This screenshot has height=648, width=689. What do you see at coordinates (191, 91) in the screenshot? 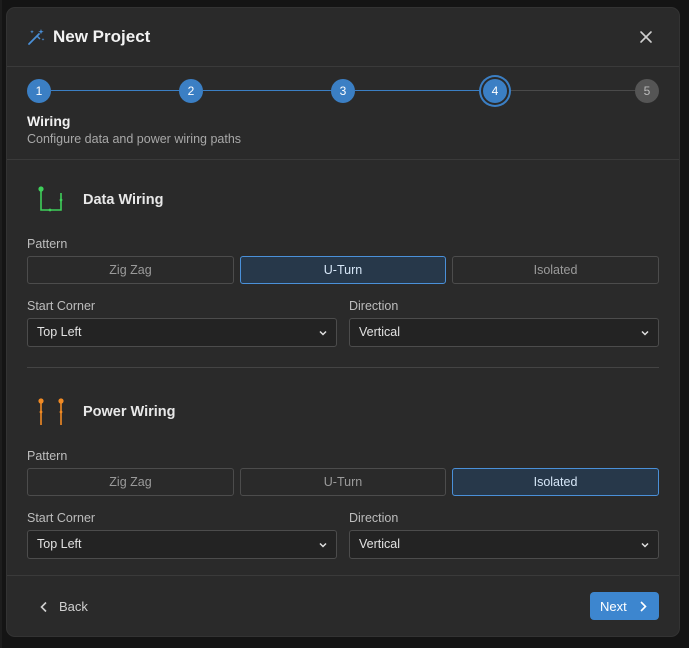
I see `step-2: 2` at bounding box center [191, 91].